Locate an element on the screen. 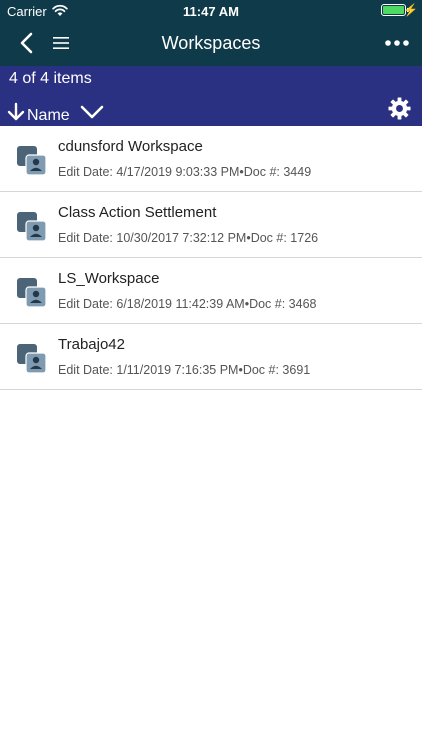 The image size is (422, 750). item-name: Trabajo42 is located at coordinates (91, 344).